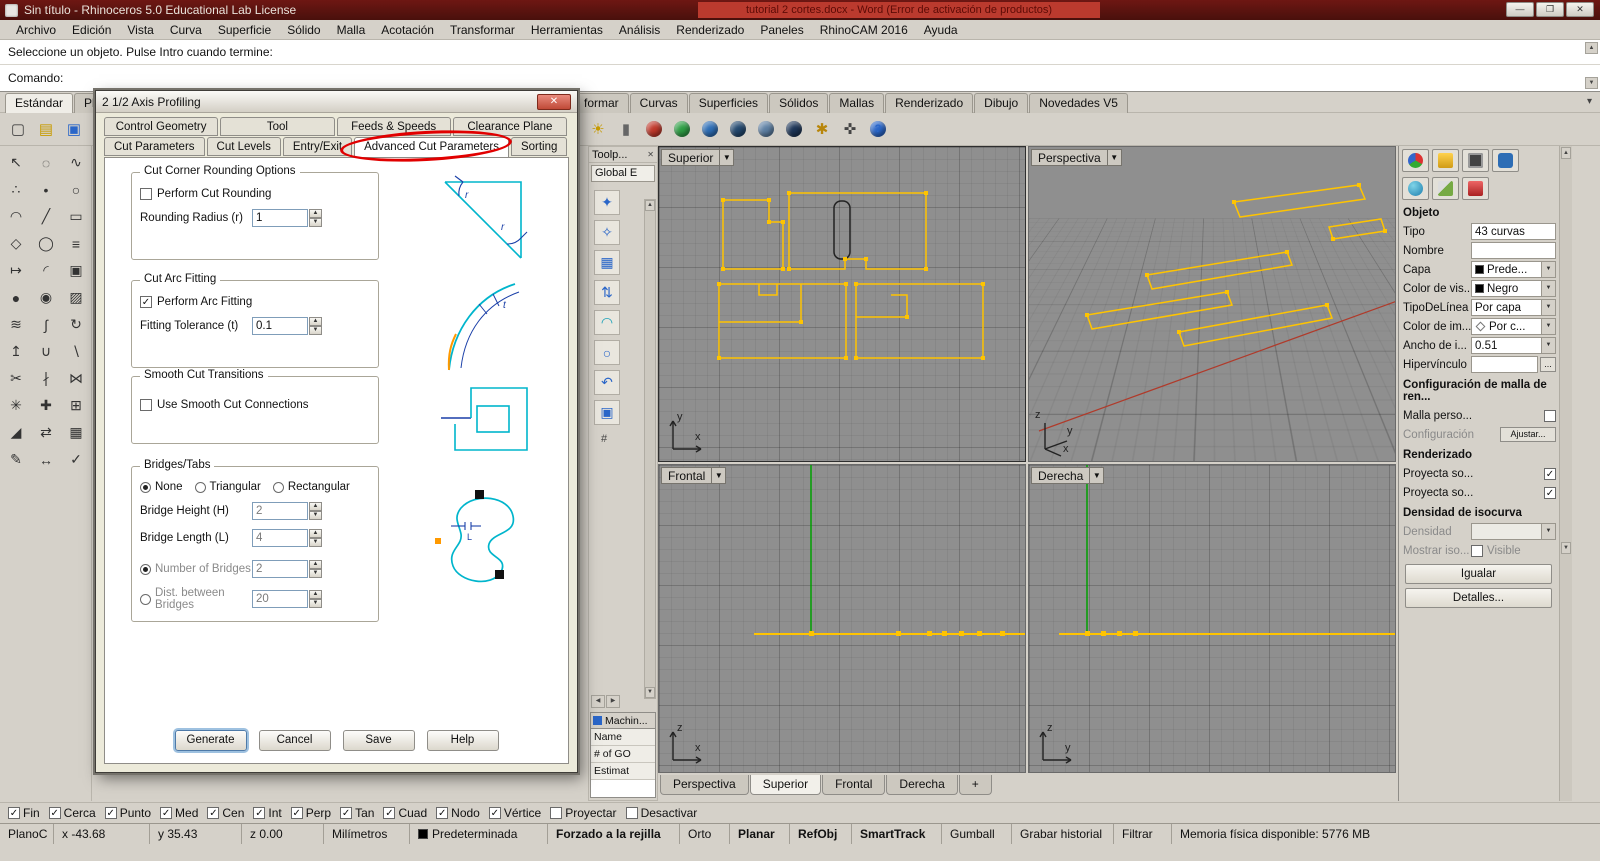 This screenshot has width=1600, height=861. Describe the element at coordinates (18, 129) in the screenshot. I see `new-file-icon: ▢` at that location.